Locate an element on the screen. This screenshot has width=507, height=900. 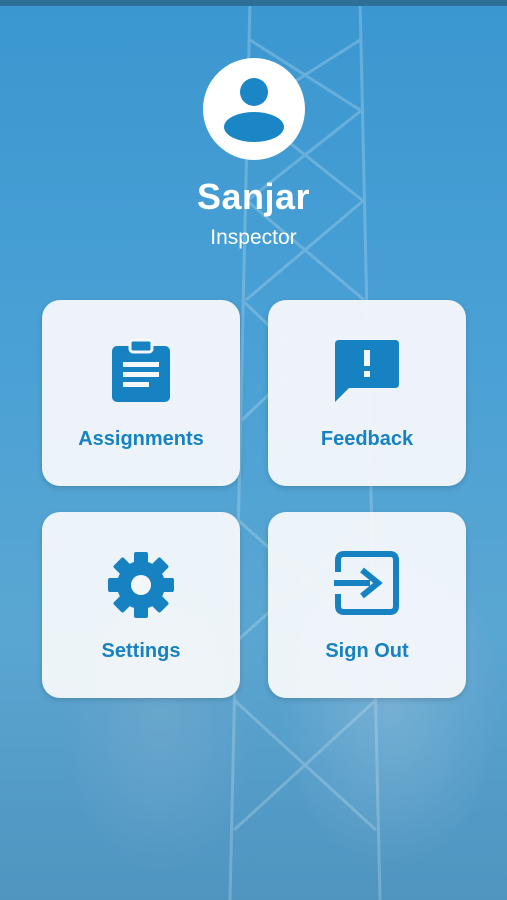
assignments-button: Assignments is located at coordinates (141, 393).